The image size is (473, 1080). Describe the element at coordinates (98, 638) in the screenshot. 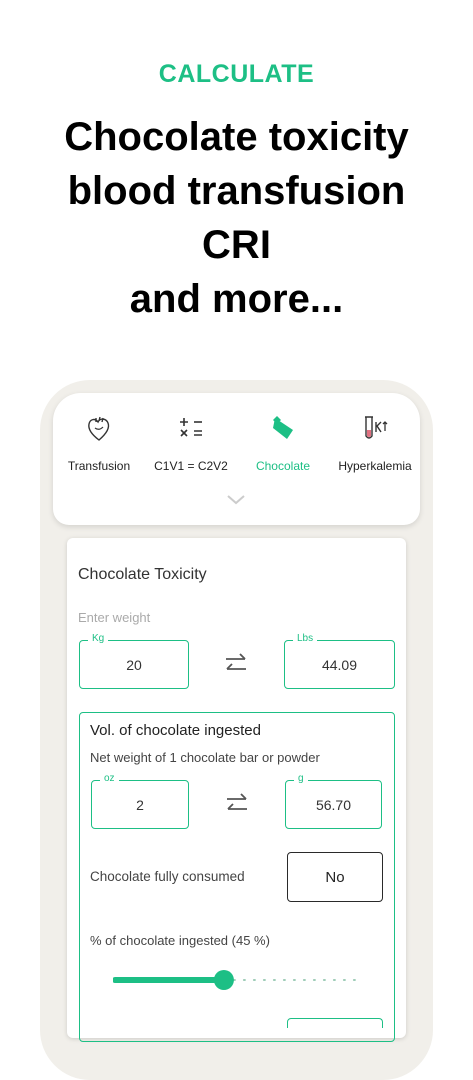

I see `kg-label: Kg` at that location.